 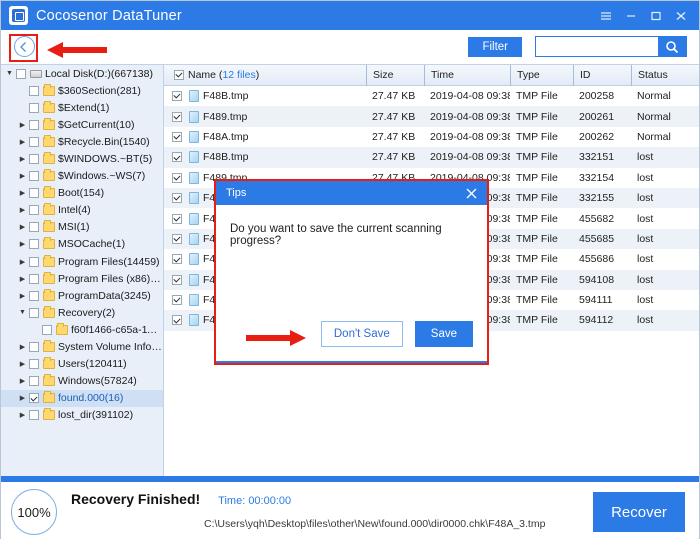 What do you see at coordinates (82, 210) in the screenshot?
I see `tree-item: ▶ Intel(4)` at bounding box center [82, 210].